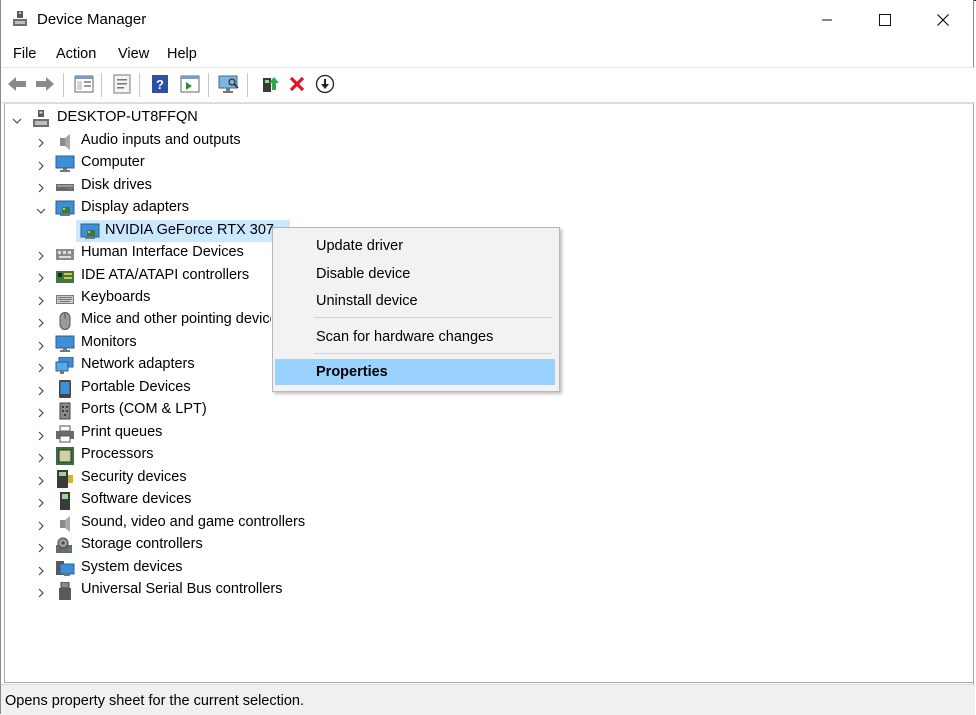 Image resolution: width=976 pixels, height=715 pixels. I want to click on action-pane-button, so click(190, 84).